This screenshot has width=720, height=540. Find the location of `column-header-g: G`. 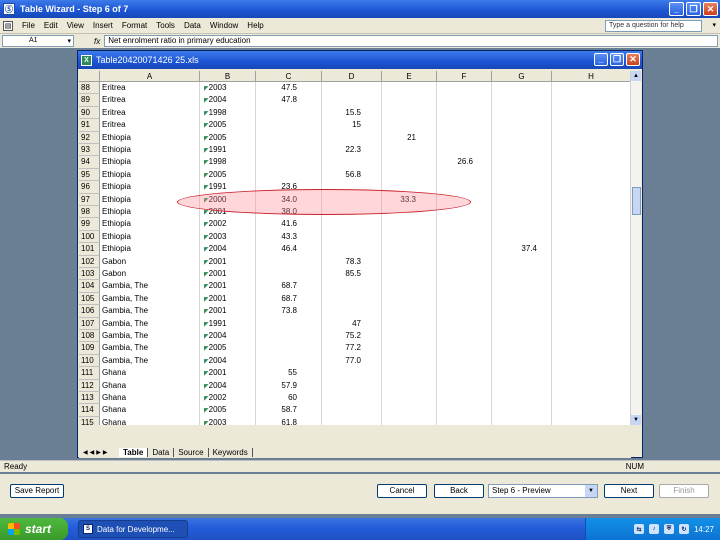

column-header-g: G is located at coordinates (522, 76).